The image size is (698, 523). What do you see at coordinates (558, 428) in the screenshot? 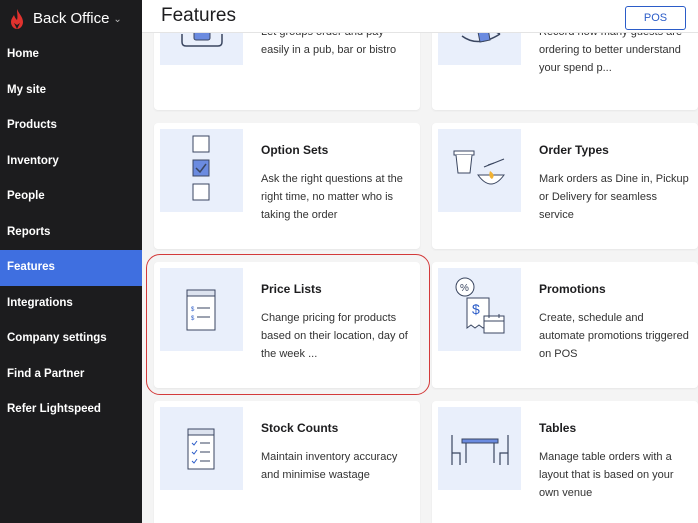
I see `feature-card-title: Tables` at bounding box center [558, 428].